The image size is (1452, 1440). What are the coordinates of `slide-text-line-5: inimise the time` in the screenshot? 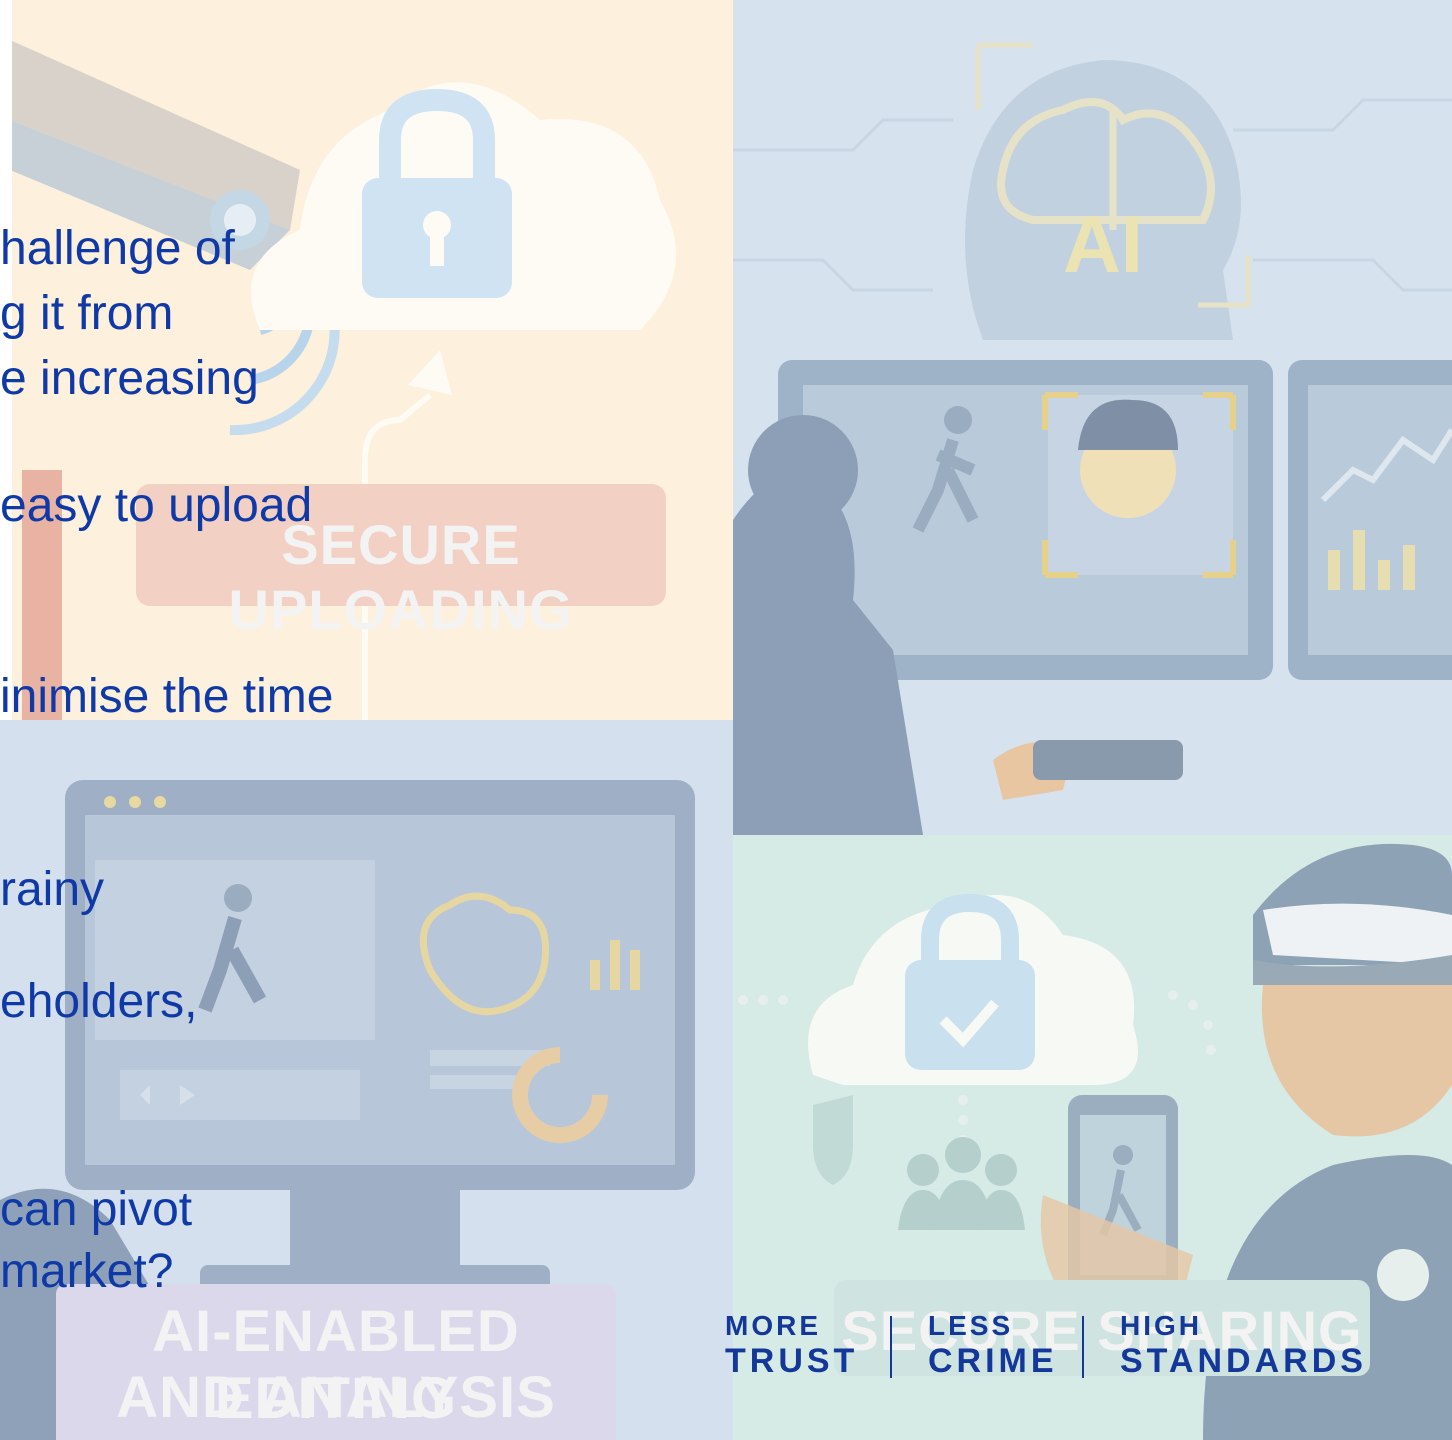 It's located at (167, 696).